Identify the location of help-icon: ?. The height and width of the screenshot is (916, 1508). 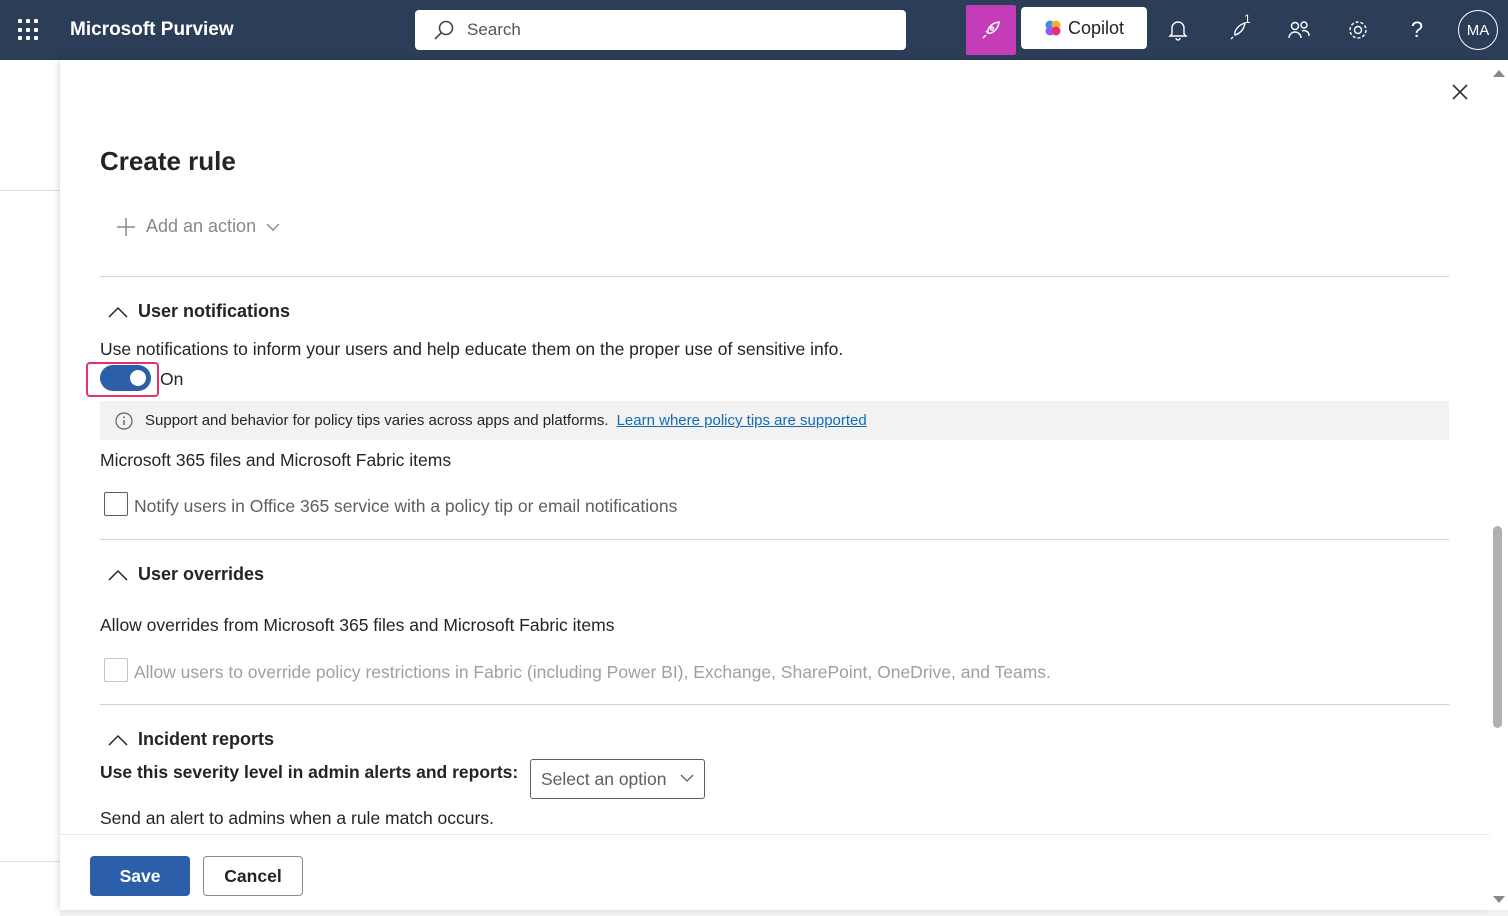
(1417, 29).